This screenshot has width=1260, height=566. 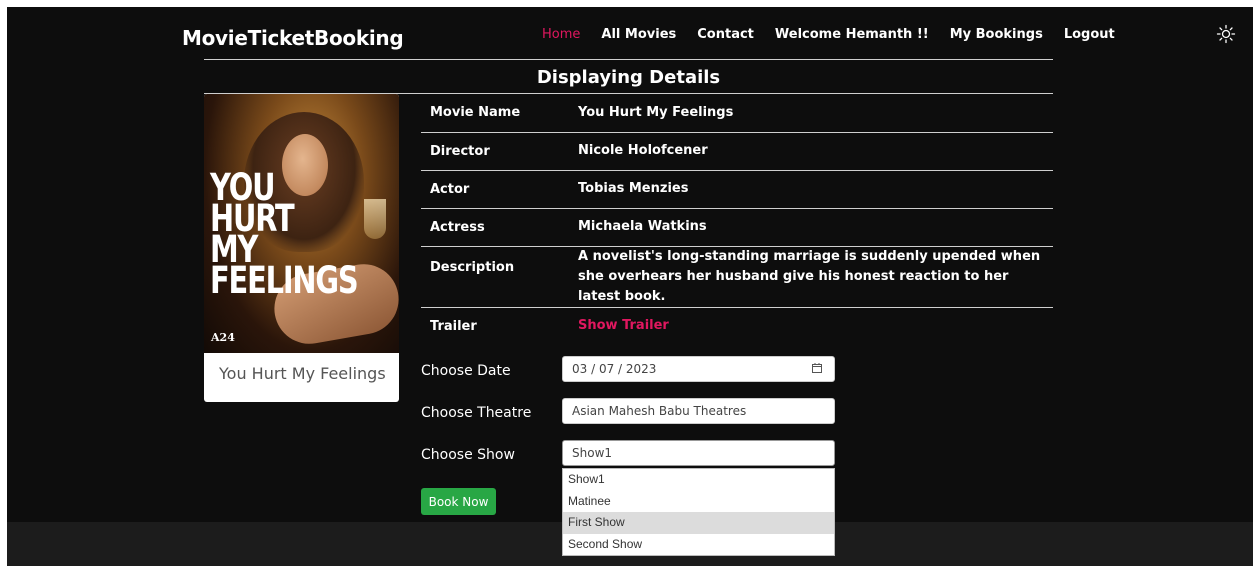 I want to click on detail-key: Director, so click(x=499, y=150).